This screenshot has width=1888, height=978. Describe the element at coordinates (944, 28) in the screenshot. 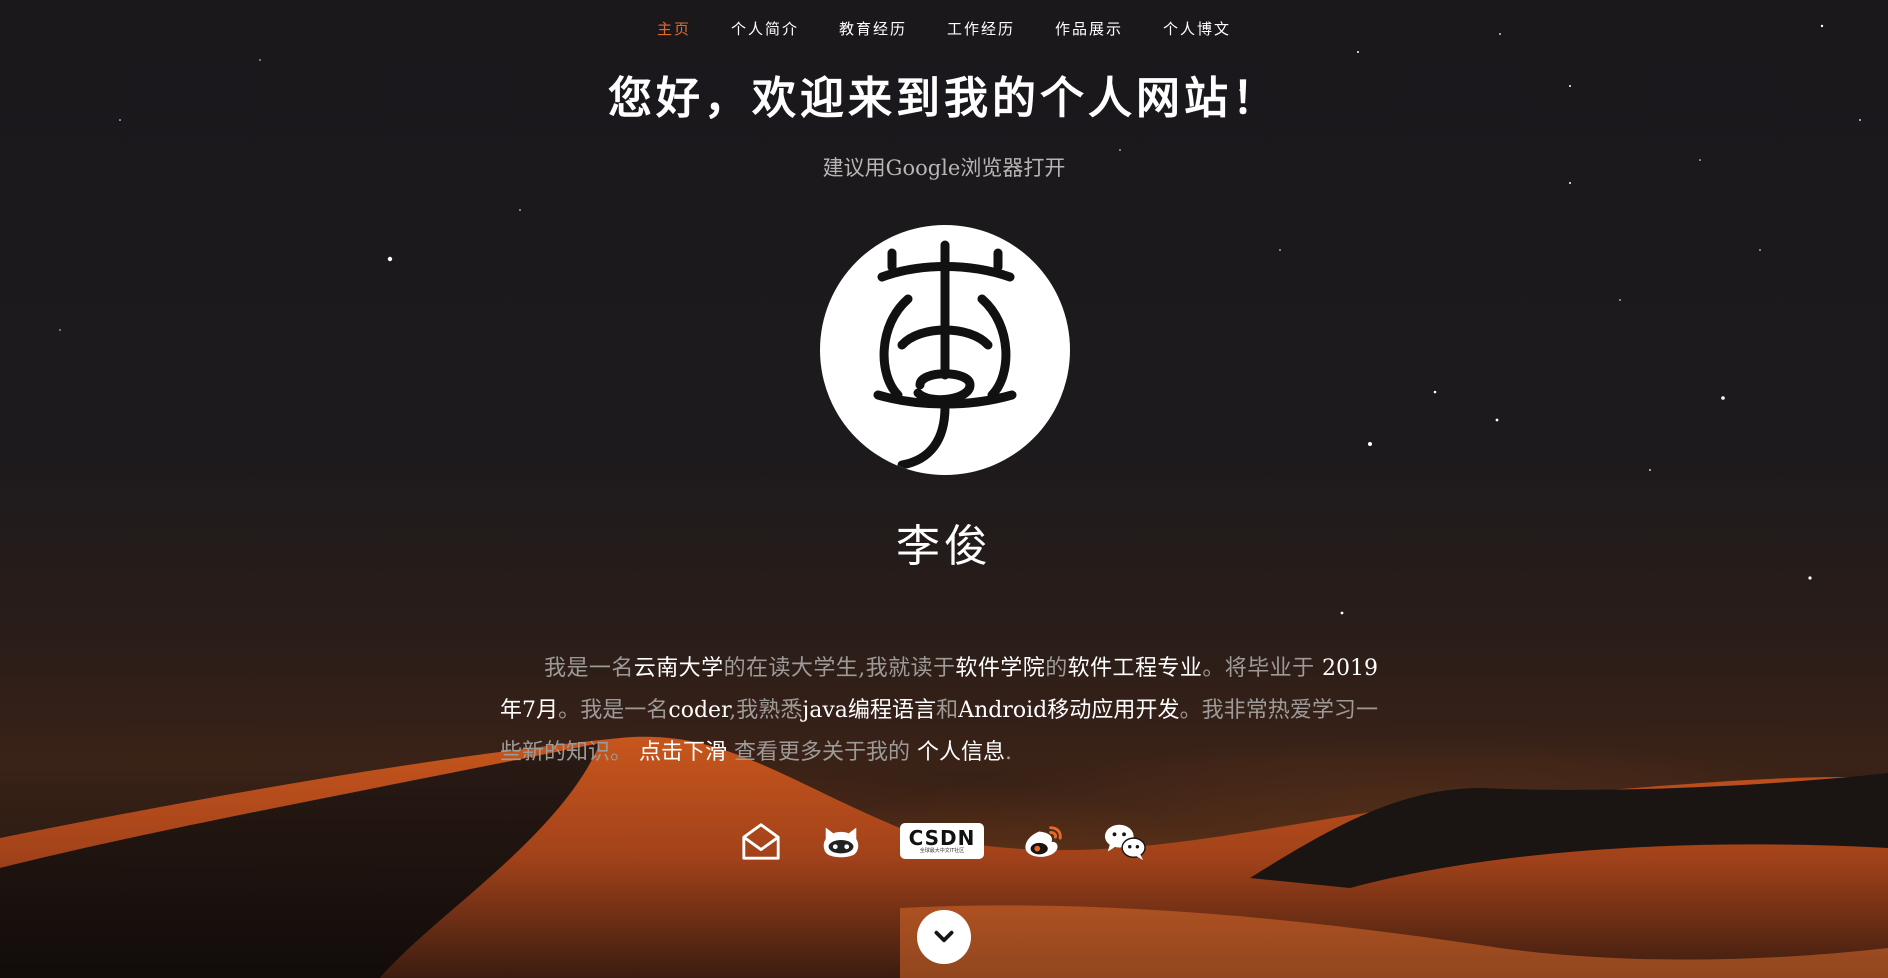

I see `top-navigation: 主页 个人简介 教育经历 工作经历 作品展示 个人博文` at that location.